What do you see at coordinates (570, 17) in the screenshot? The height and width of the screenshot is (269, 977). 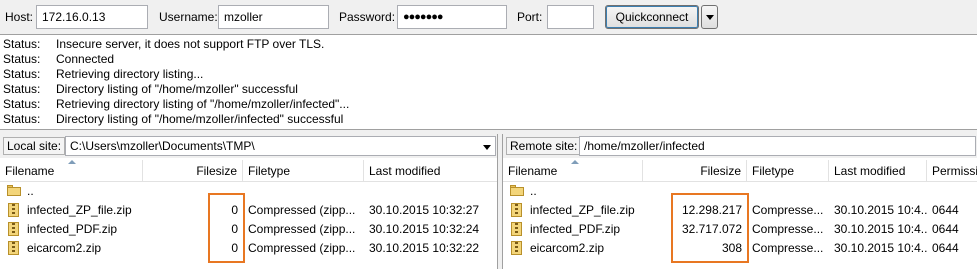 I see `port-input` at bounding box center [570, 17].